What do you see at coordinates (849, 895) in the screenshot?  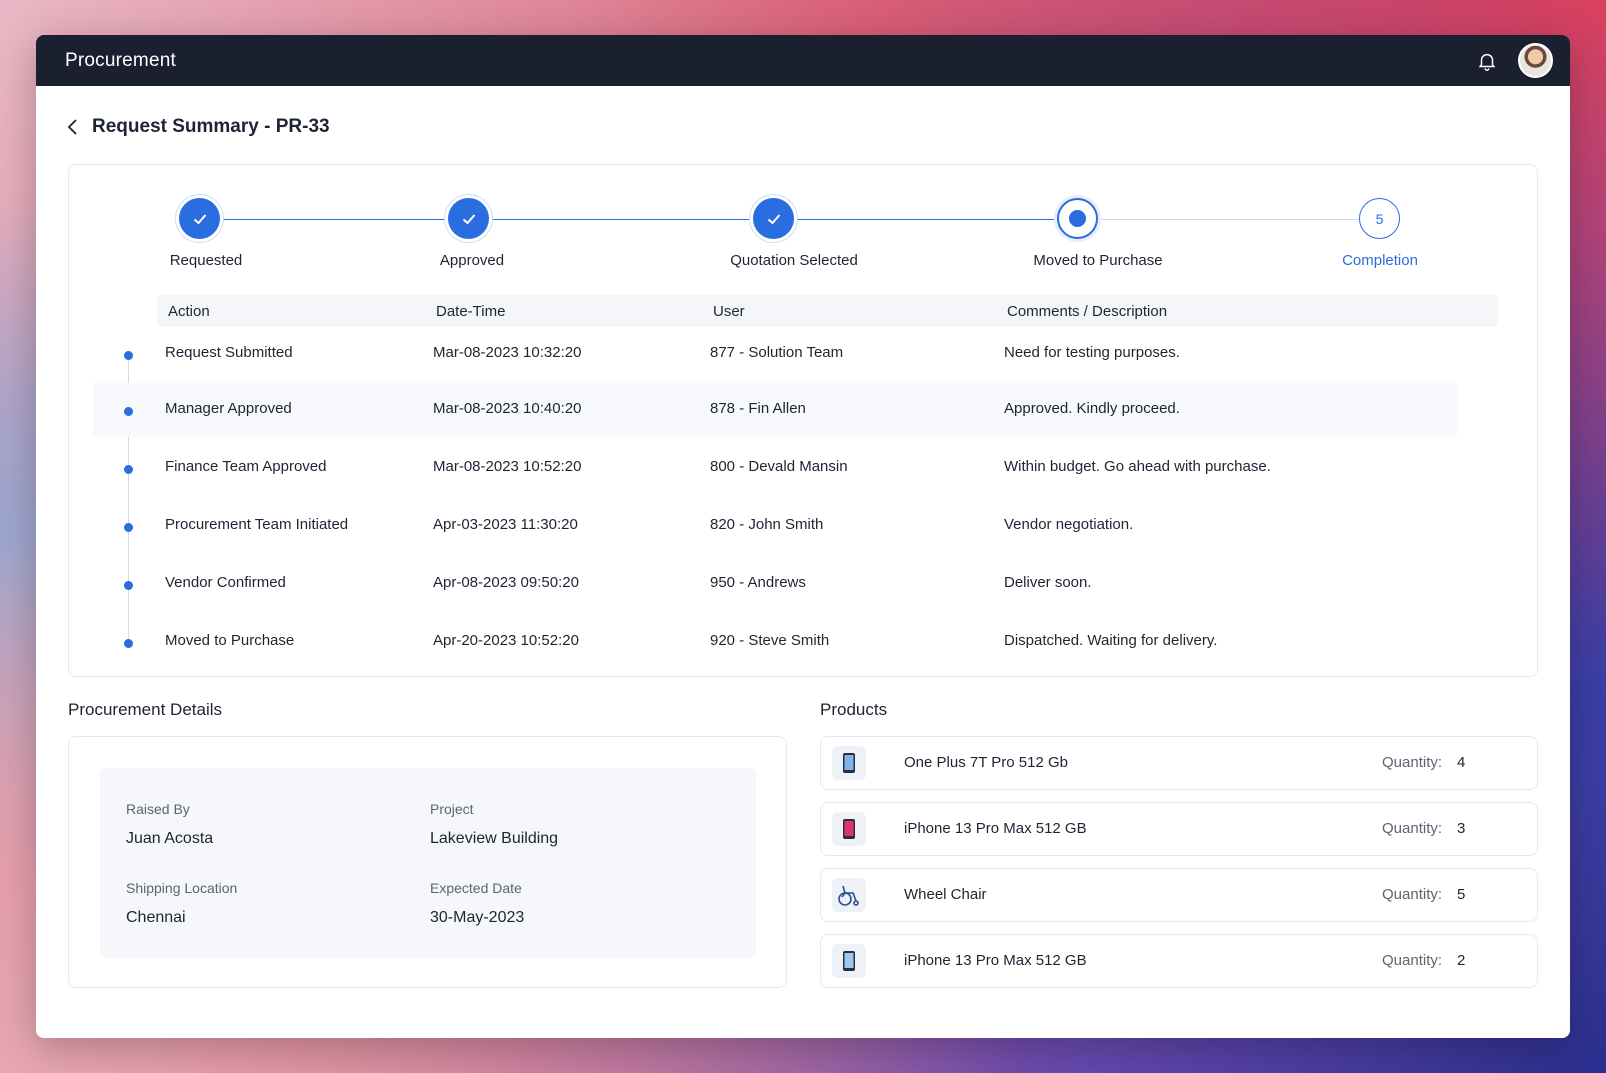 I see `wheelchair-icon` at bounding box center [849, 895].